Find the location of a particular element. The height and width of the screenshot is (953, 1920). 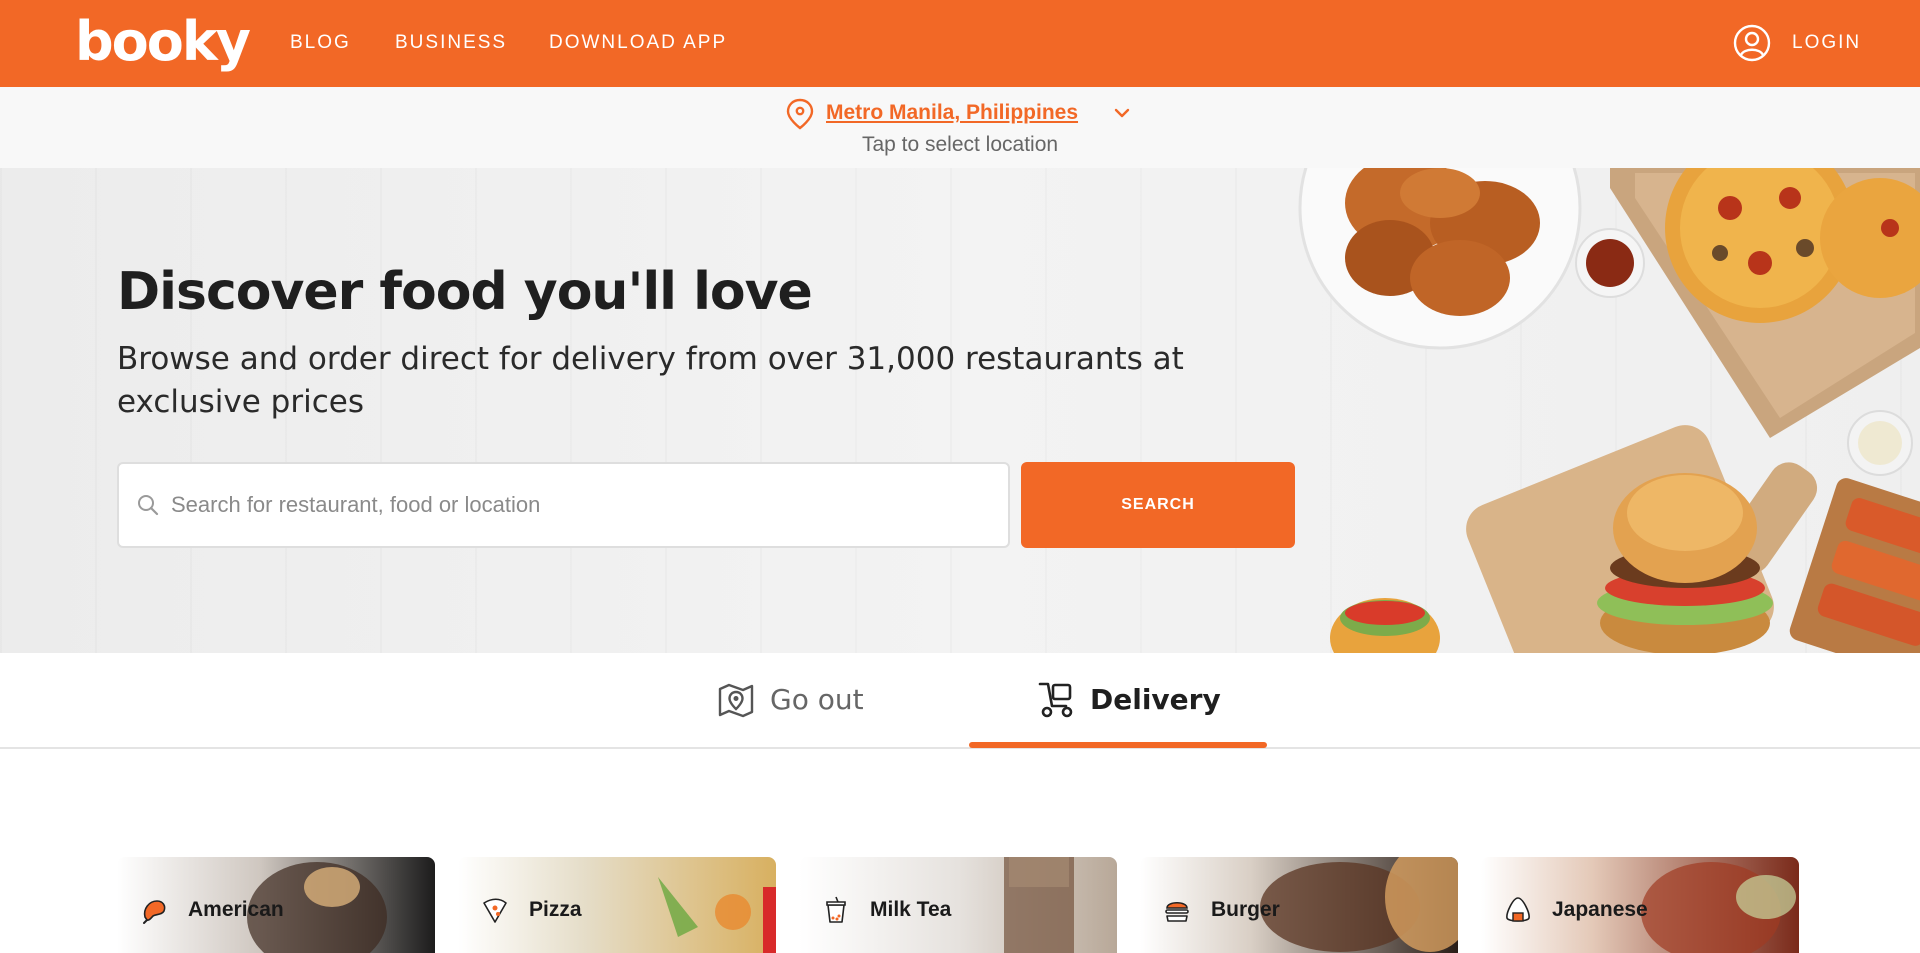

nav-download-app-link: DOWNLOAD APP is located at coordinates (638, 43).